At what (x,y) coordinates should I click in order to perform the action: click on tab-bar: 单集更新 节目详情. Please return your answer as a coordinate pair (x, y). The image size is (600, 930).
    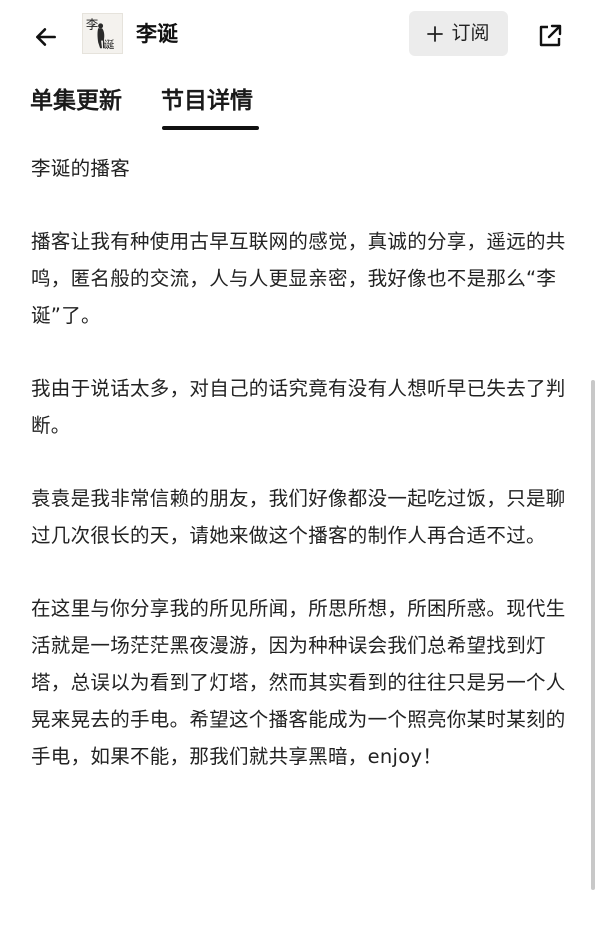
    Looking at the image, I should click on (300, 103).